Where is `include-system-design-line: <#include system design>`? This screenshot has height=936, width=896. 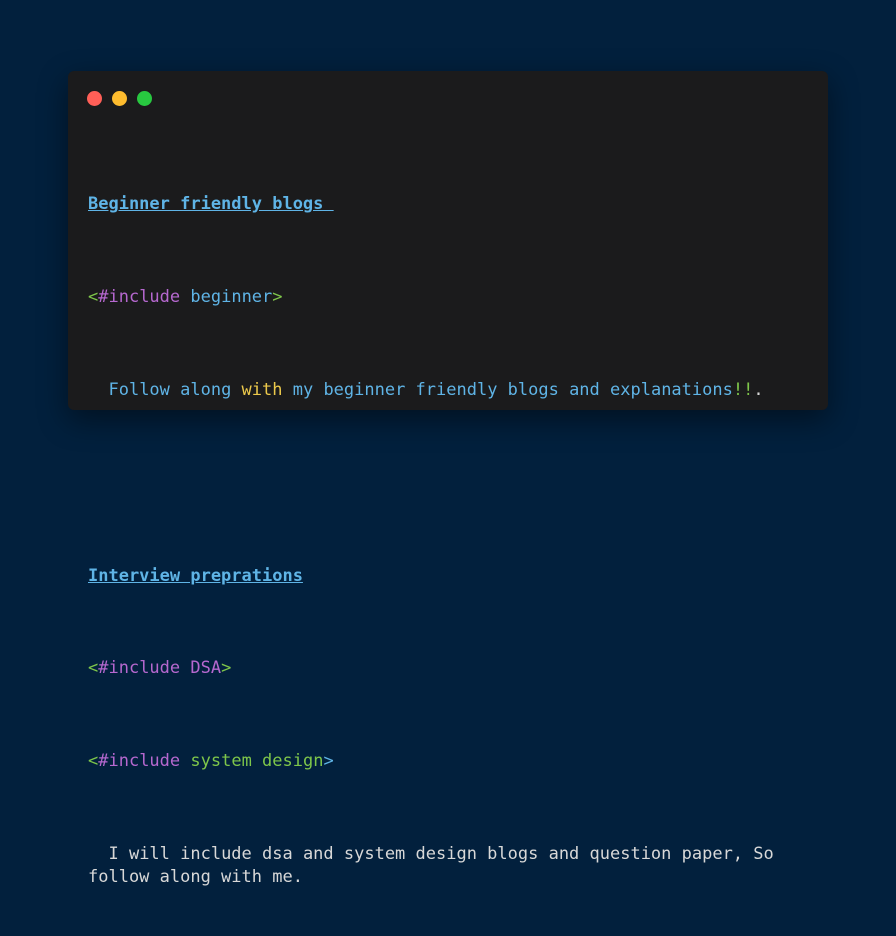
include-system-design-line: <#include system design> is located at coordinates (453, 761).